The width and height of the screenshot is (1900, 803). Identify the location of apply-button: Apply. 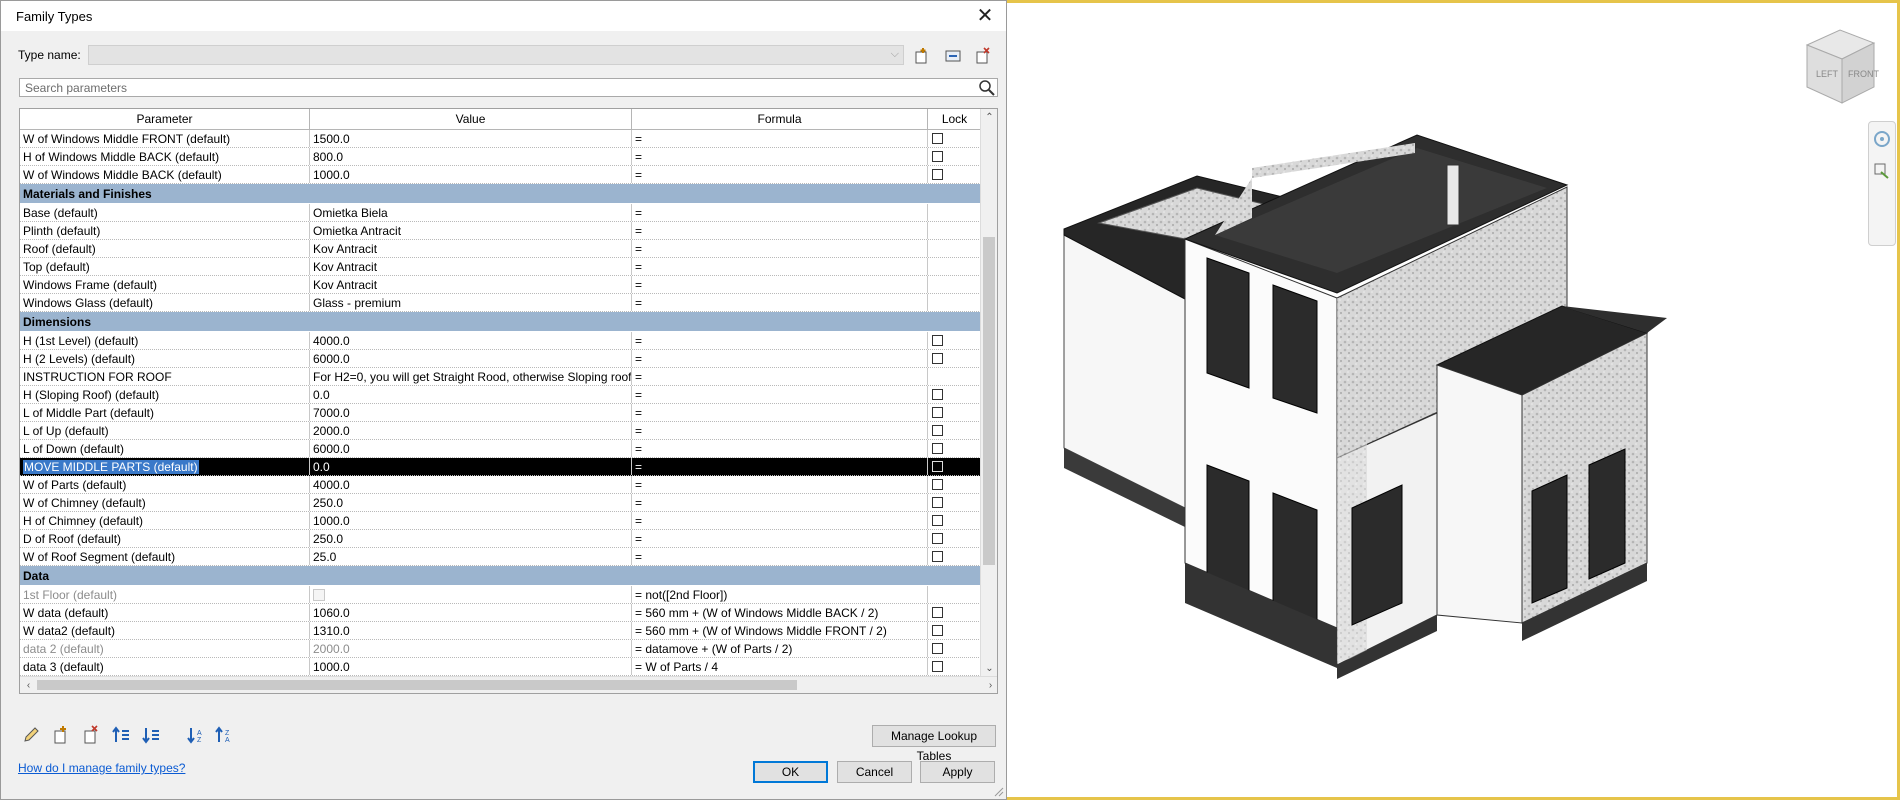
(957, 772).